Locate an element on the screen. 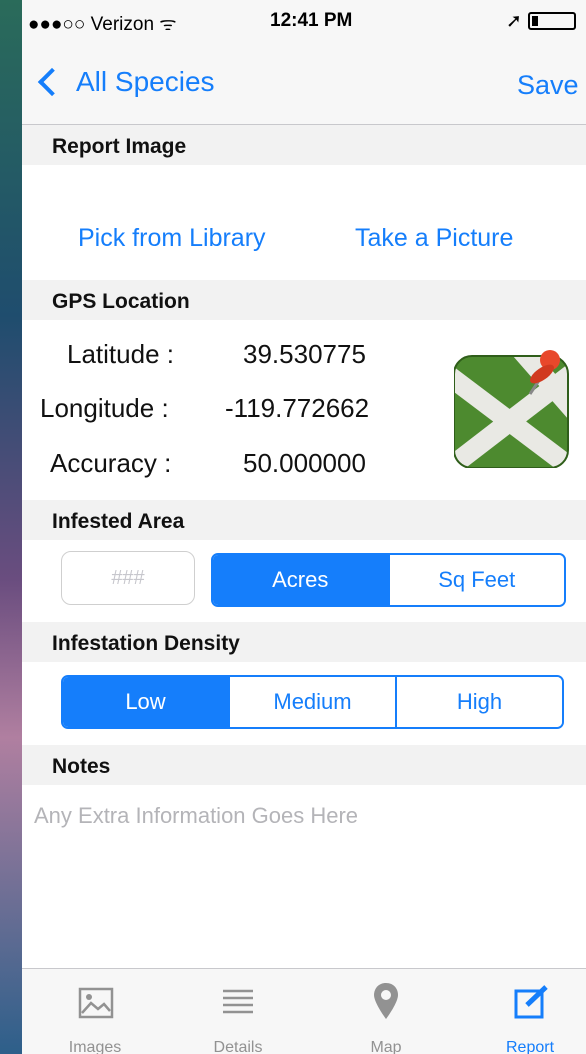 The width and height of the screenshot is (586, 1054). section-title: Infestation Density is located at coordinates (146, 643).